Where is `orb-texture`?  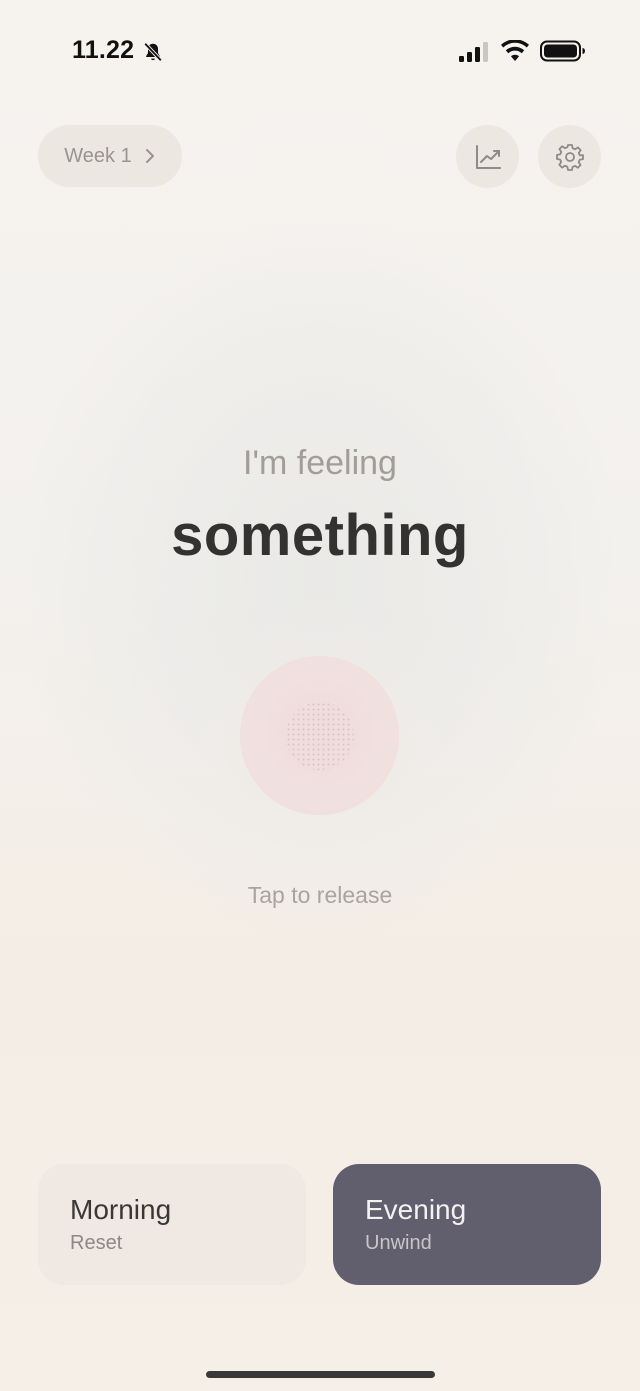 orb-texture is located at coordinates (319, 735).